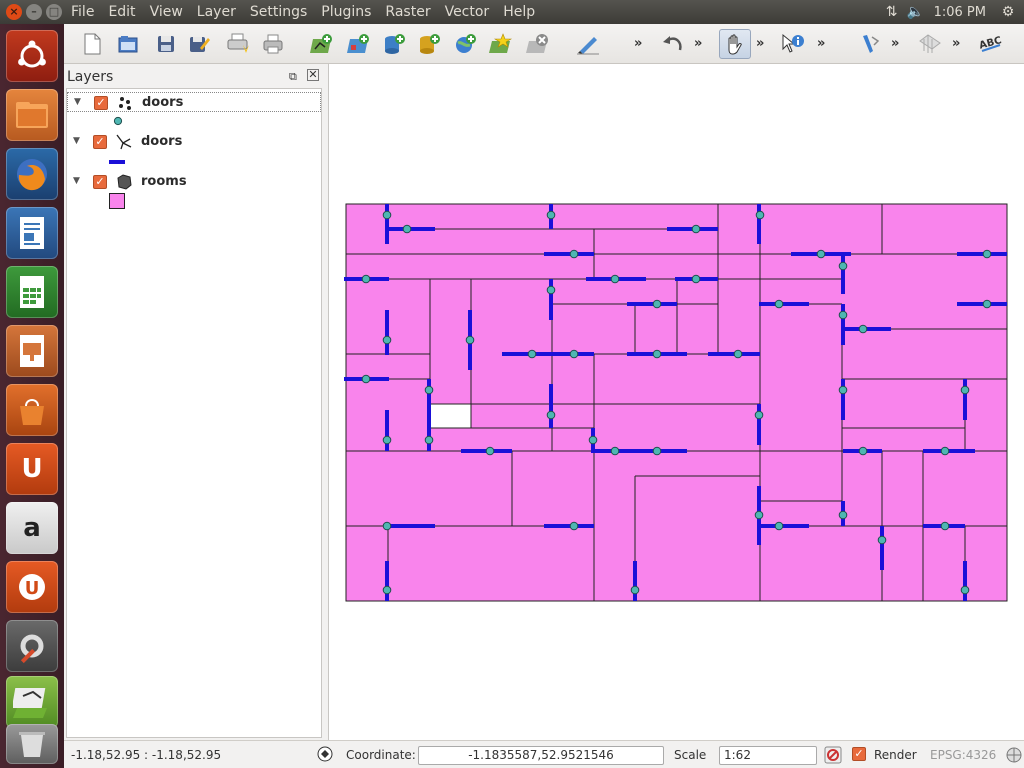 The image size is (1024, 768). I want to click on save-as-button, so click(199, 44).